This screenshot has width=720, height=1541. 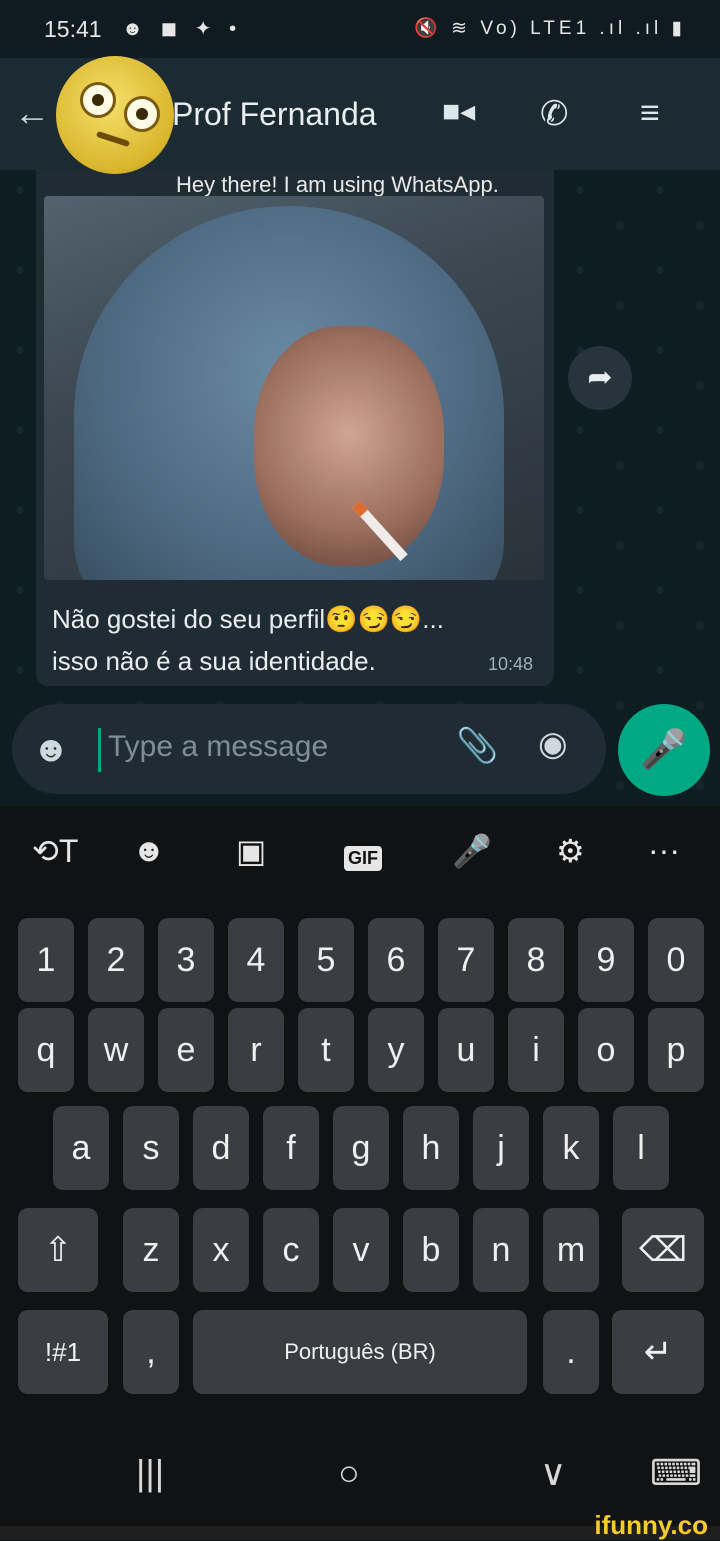 What do you see at coordinates (51, 749) in the screenshot?
I see `emoji-icon: ☻` at bounding box center [51, 749].